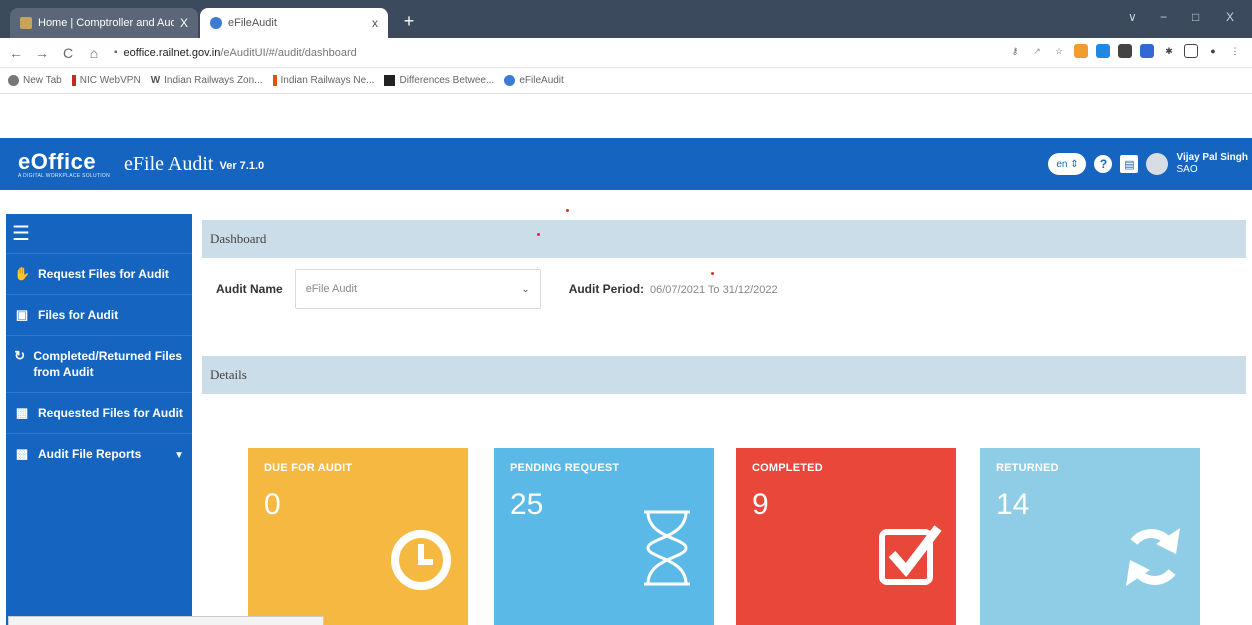 The height and width of the screenshot is (625, 1252). What do you see at coordinates (667, 548) in the screenshot?
I see `hourglass-icon` at bounding box center [667, 548].